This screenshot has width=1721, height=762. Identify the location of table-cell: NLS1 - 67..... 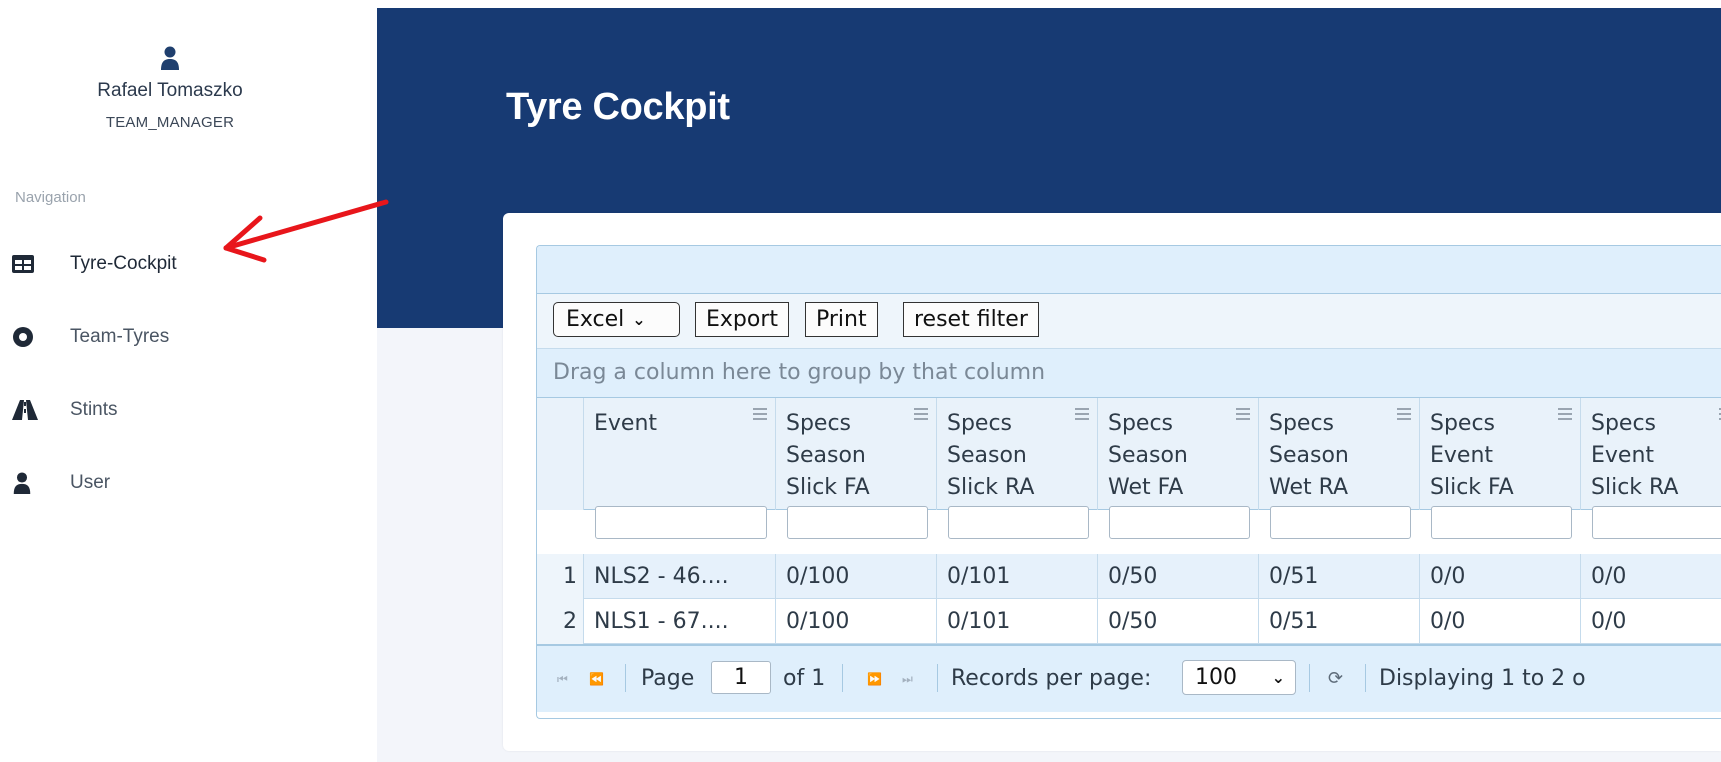
(680, 621).